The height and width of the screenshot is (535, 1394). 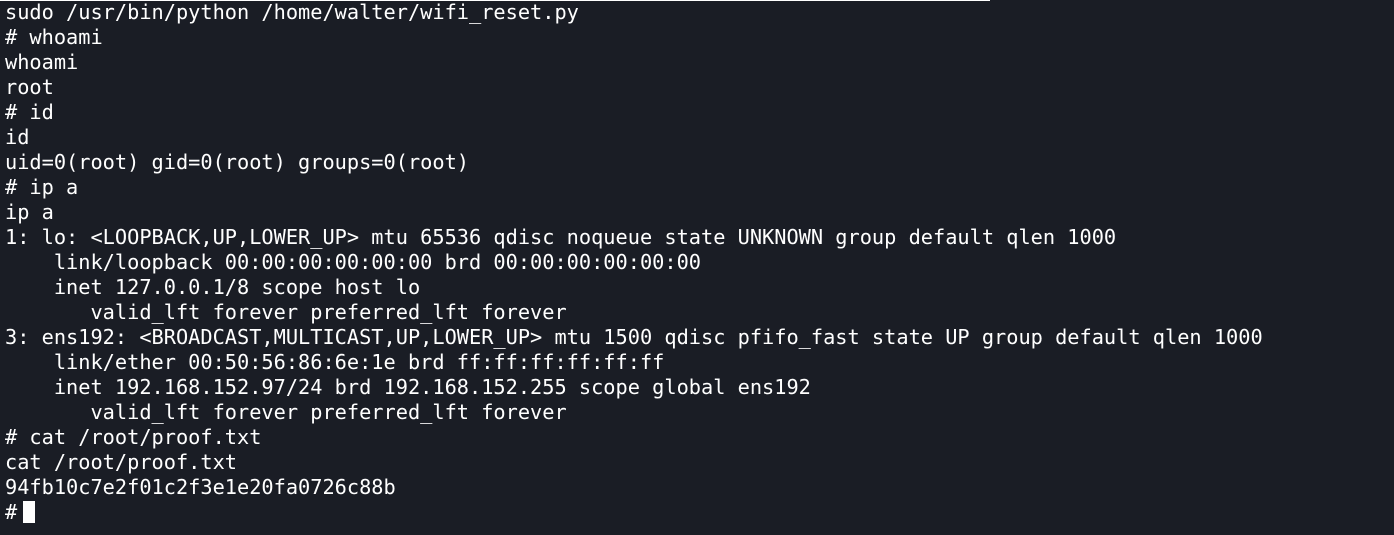 What do you see at coordinates (29, 212) in the screenshot?
I see `output-line: ip a` at bounding box center [29, 212].